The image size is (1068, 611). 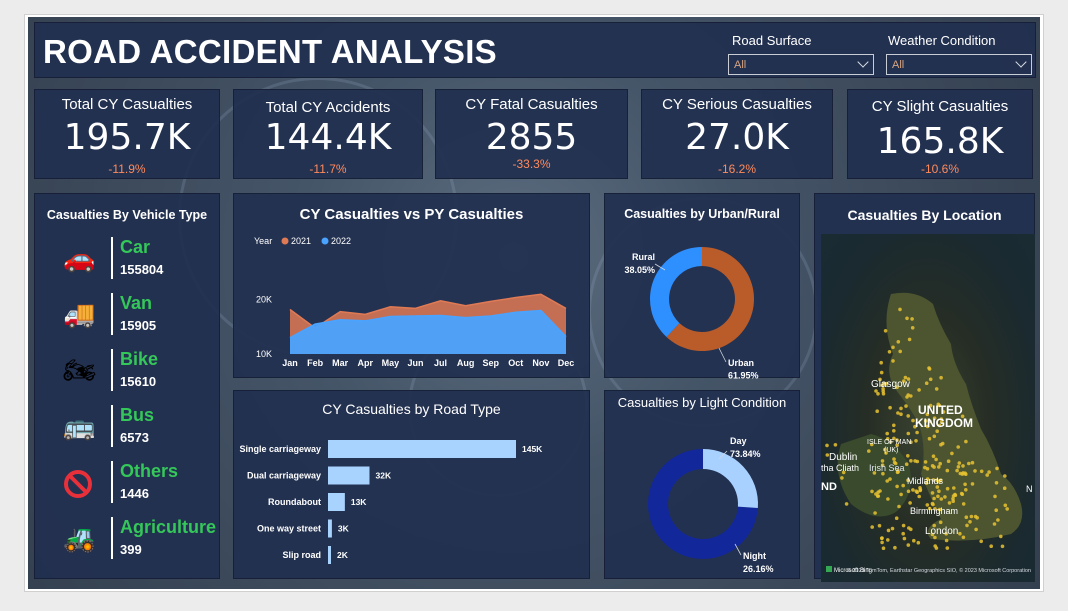 What do you see at coordinates (285, 241) in the screenshot?
I see `legend-swatch` at bounding box center [285, 241].